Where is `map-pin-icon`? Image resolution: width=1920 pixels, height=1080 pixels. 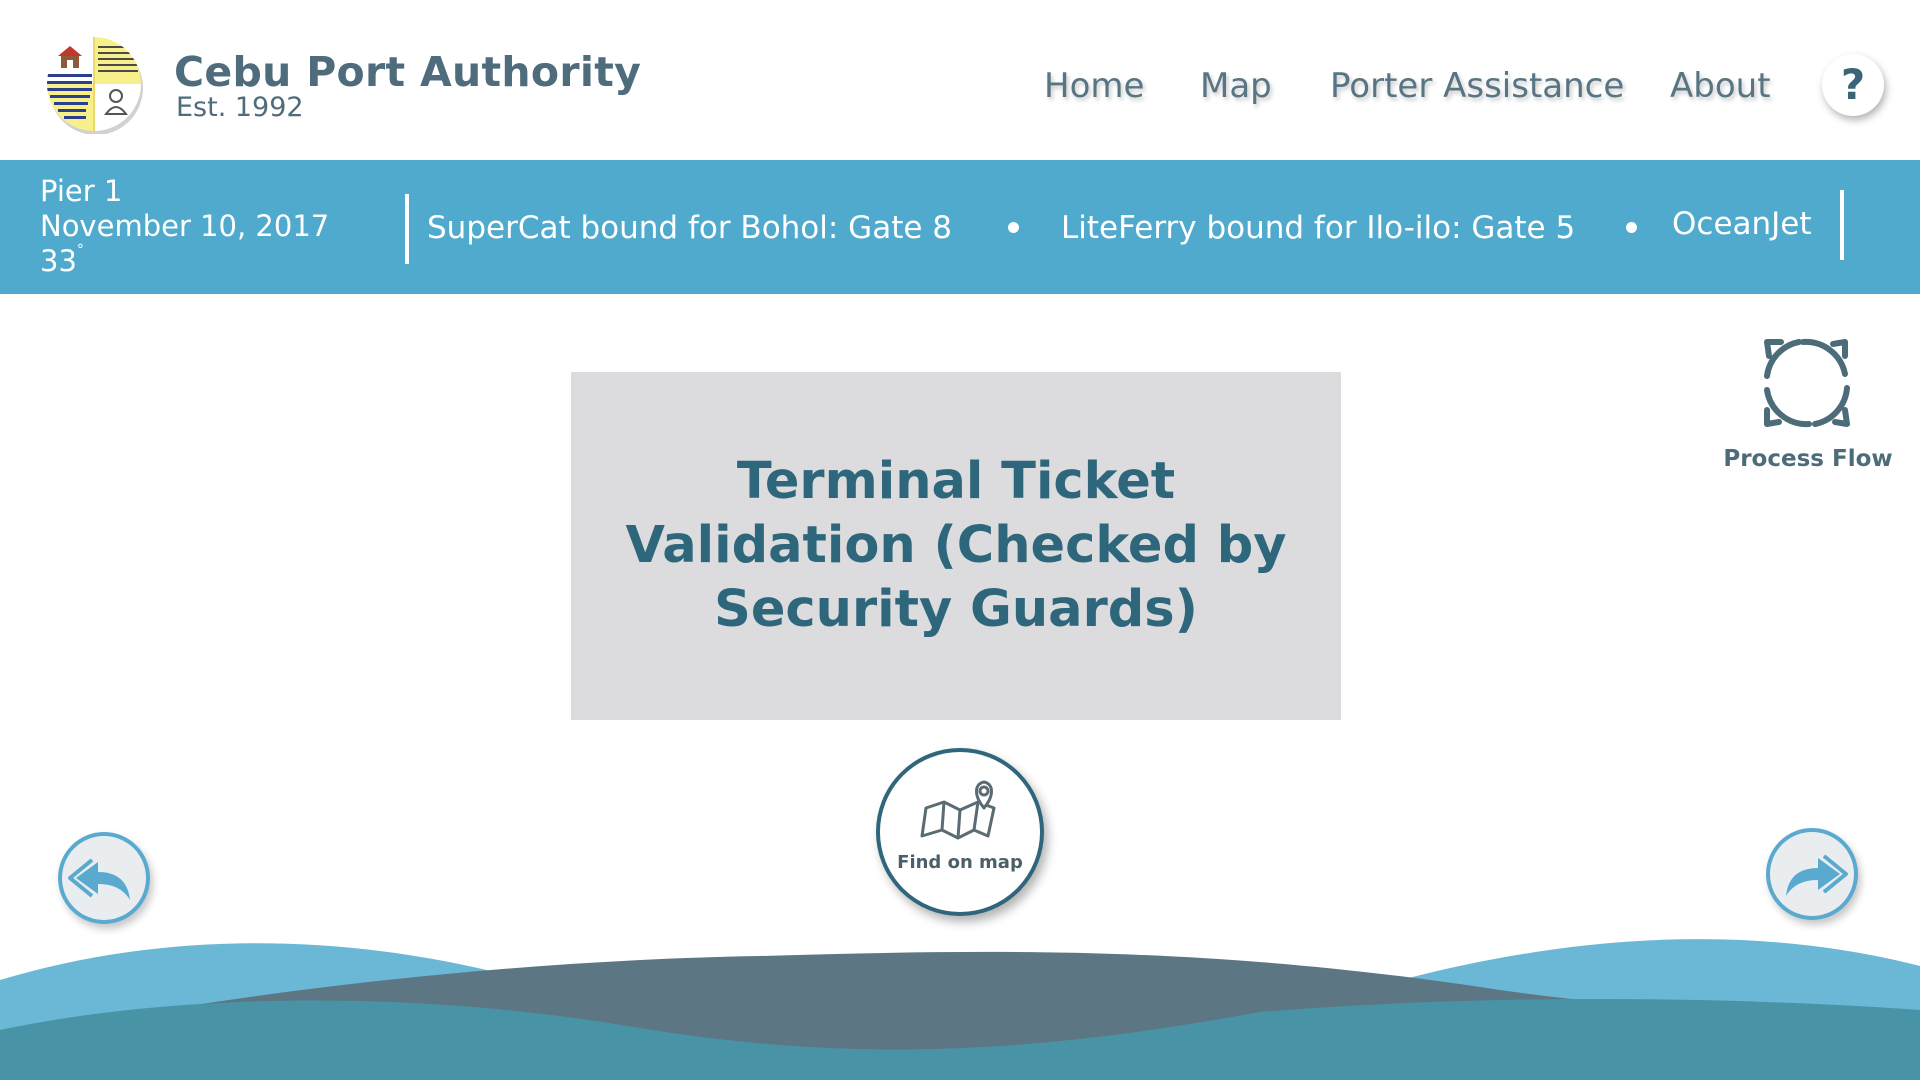
map-pin-icon is located at coordinates (958, 810).